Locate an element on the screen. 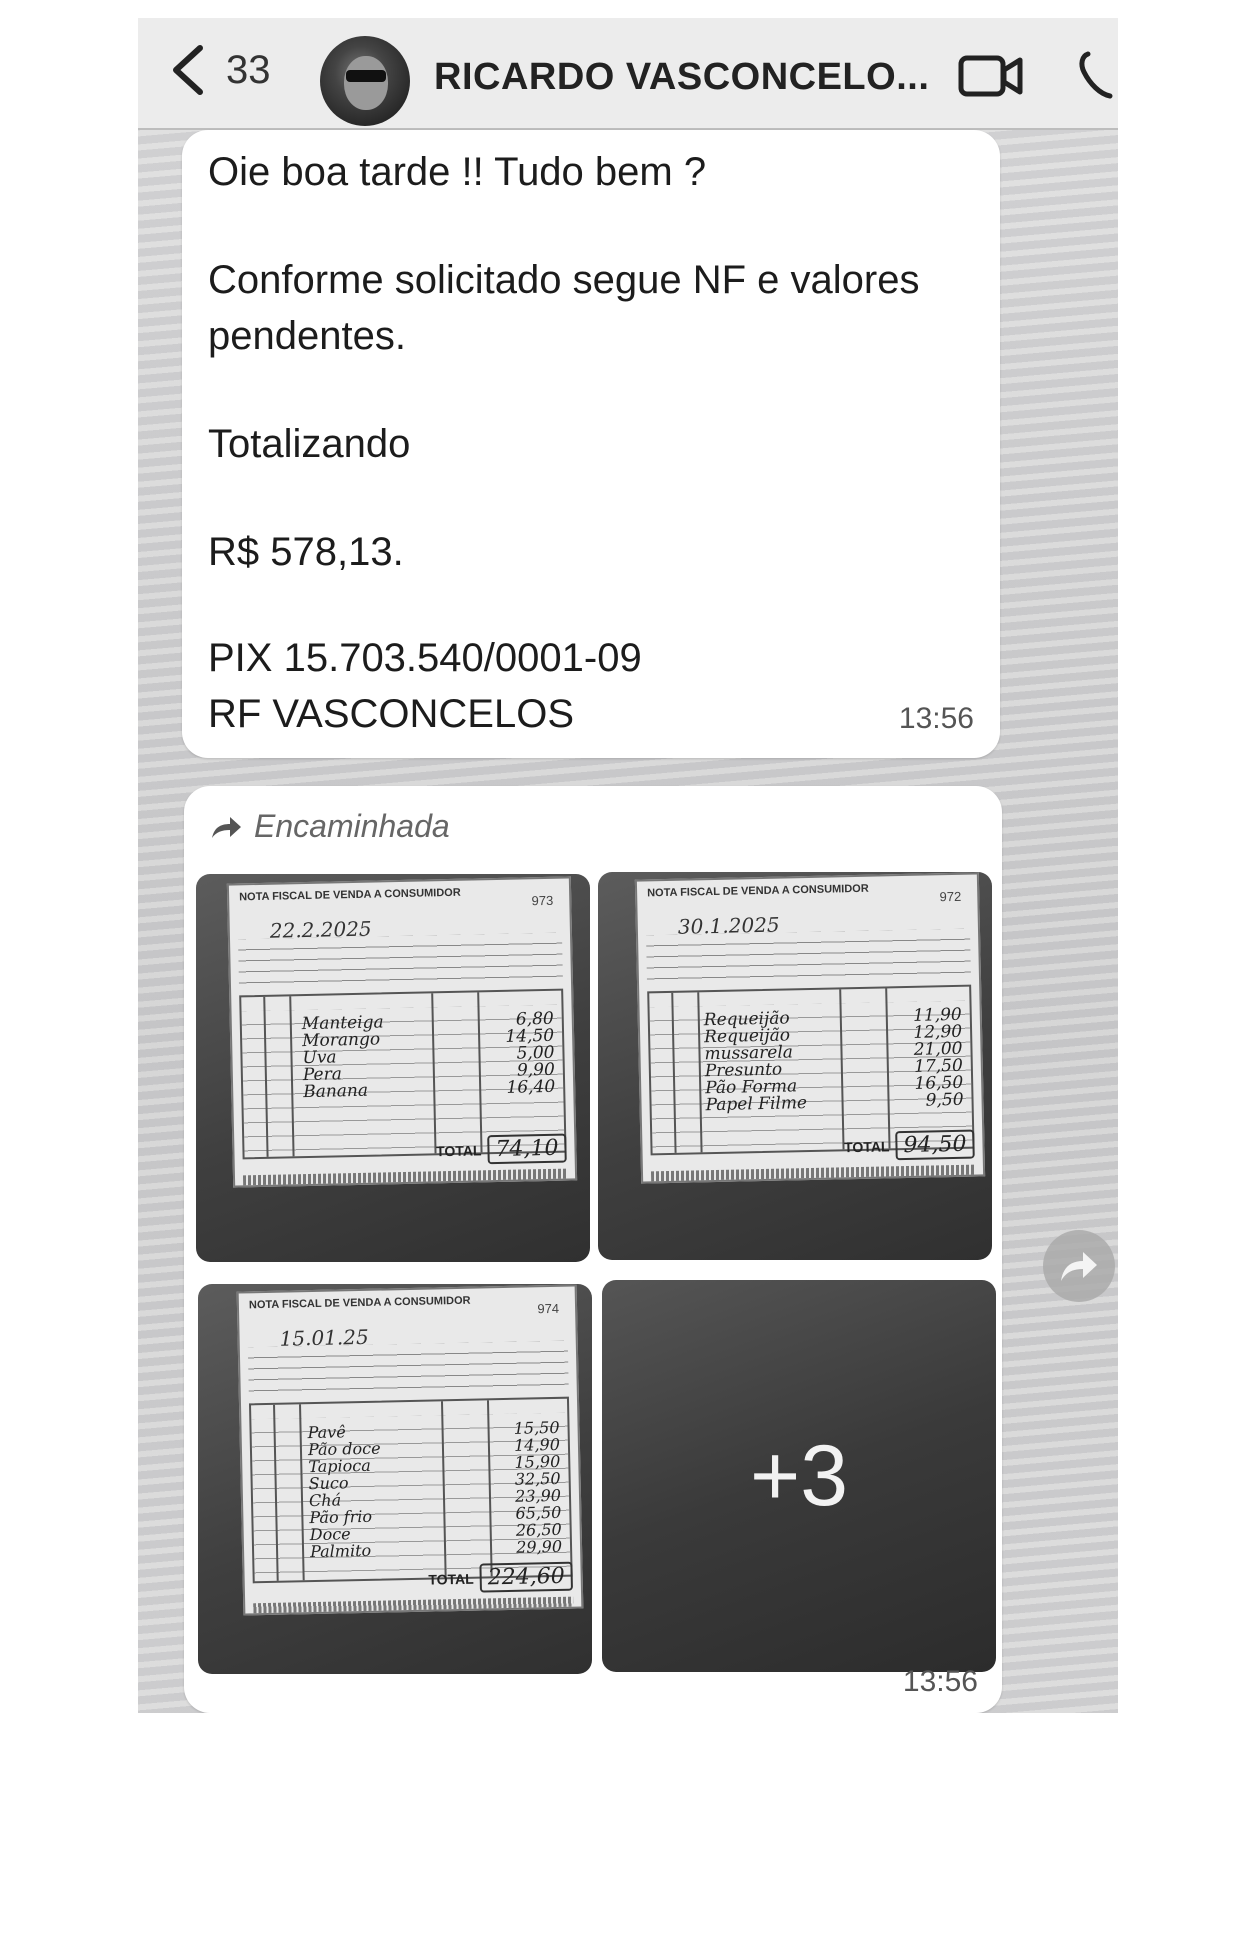 The height and width of the screenshot is (1948, 1240). receipt-values: 6,80 14,50 5,00 9,90 16,40 is located at coordinates (530, 1053).